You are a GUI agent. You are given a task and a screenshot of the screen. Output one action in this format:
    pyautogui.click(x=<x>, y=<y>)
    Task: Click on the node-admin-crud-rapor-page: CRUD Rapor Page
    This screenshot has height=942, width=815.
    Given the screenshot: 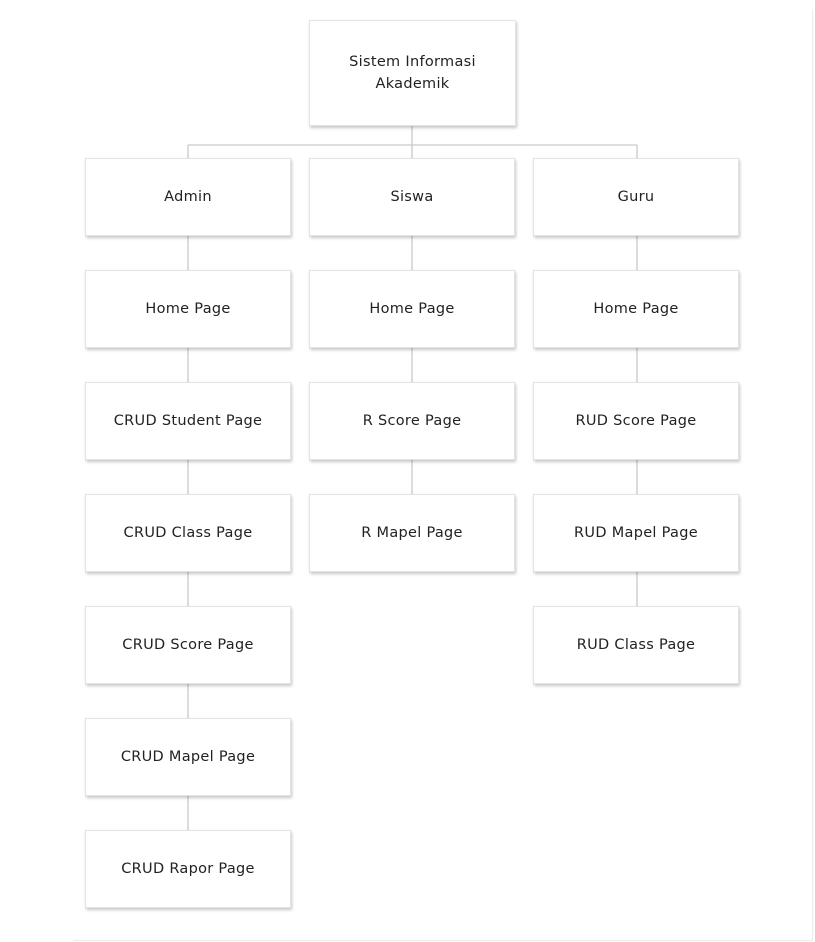 What is the action you would take?
    pyautogui.click(x=188, y=869)
    